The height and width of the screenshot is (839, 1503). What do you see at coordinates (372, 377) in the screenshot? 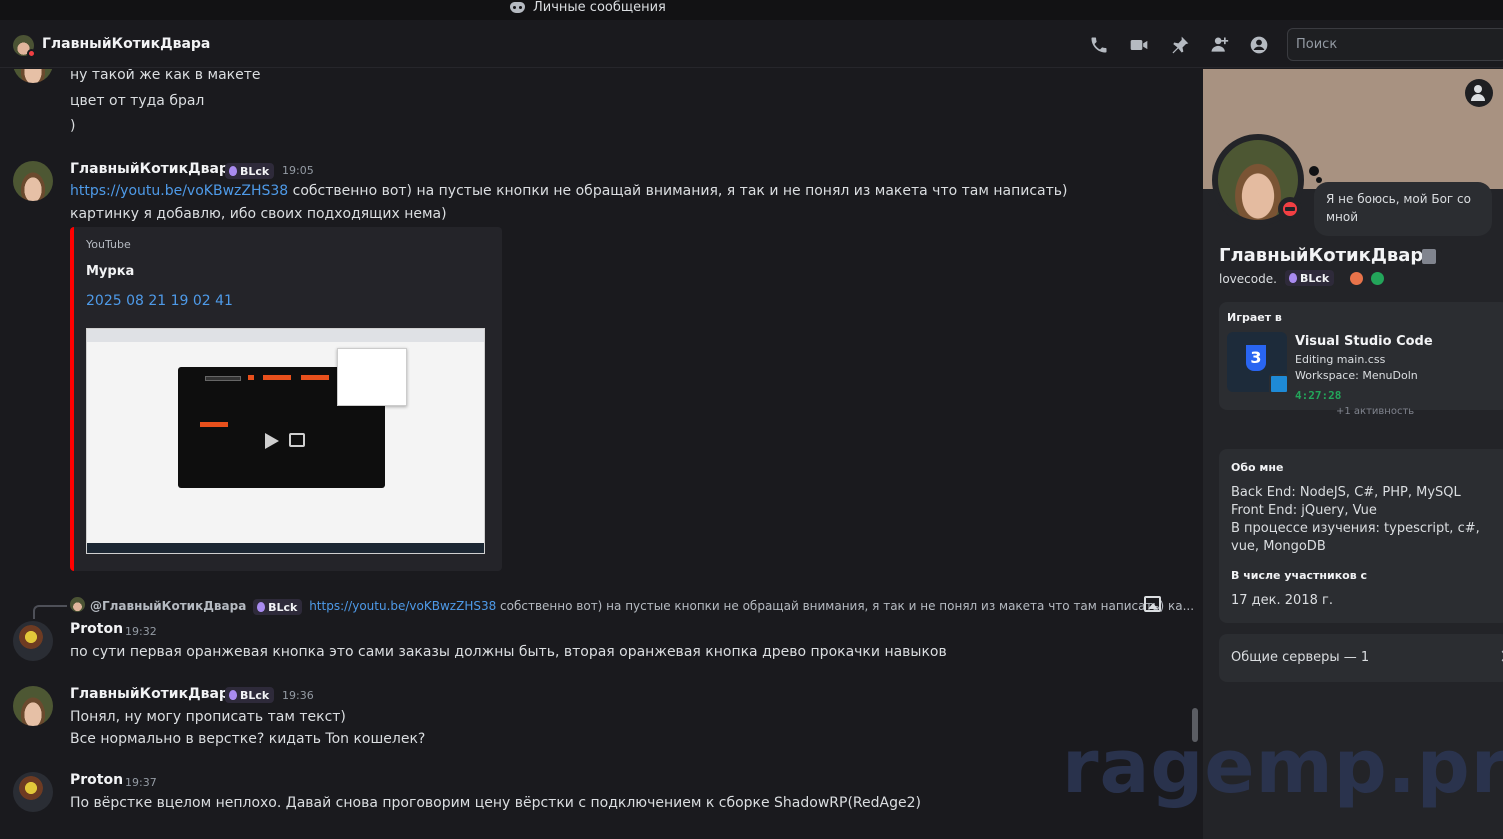
I see `context-menu-preview` at bounding box center [372, 377].